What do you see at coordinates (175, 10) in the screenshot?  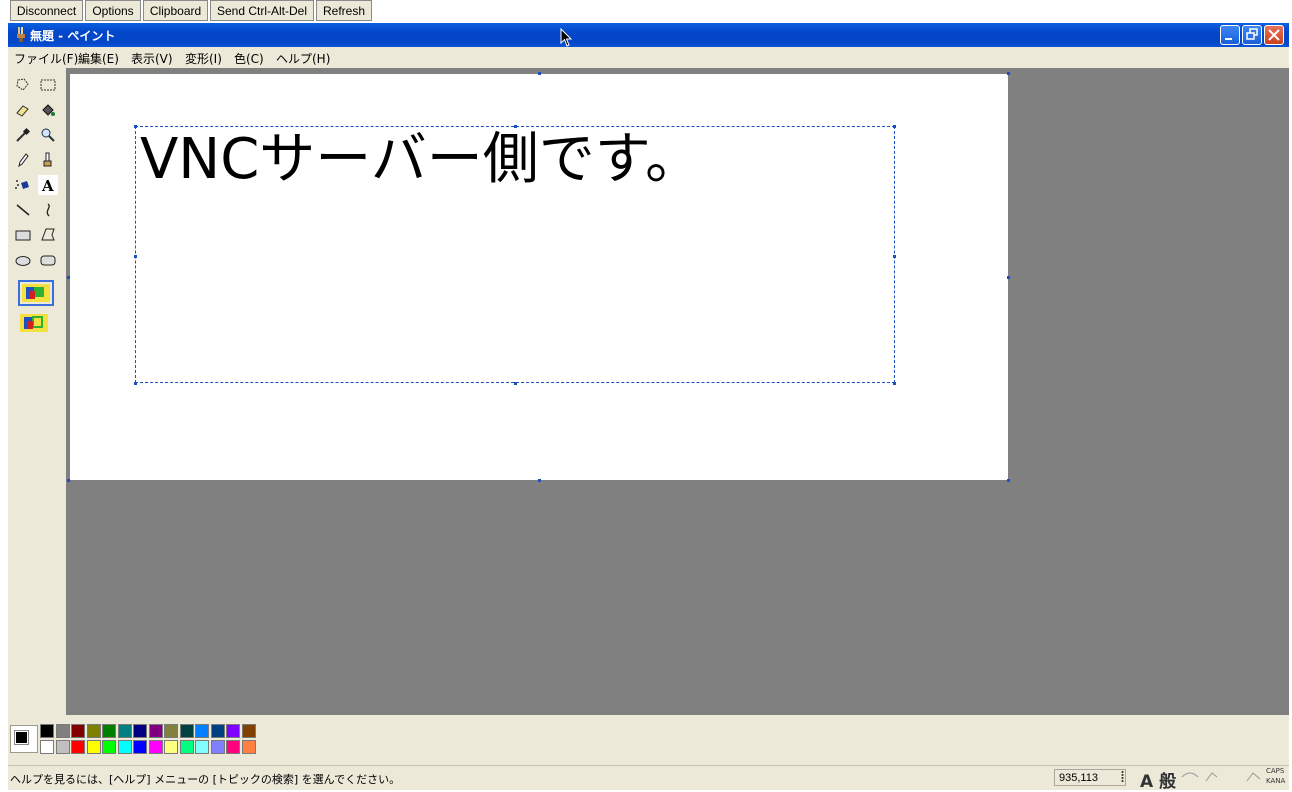 I see `clipboard-button: Clipboard` at bounding box center [175, 10].